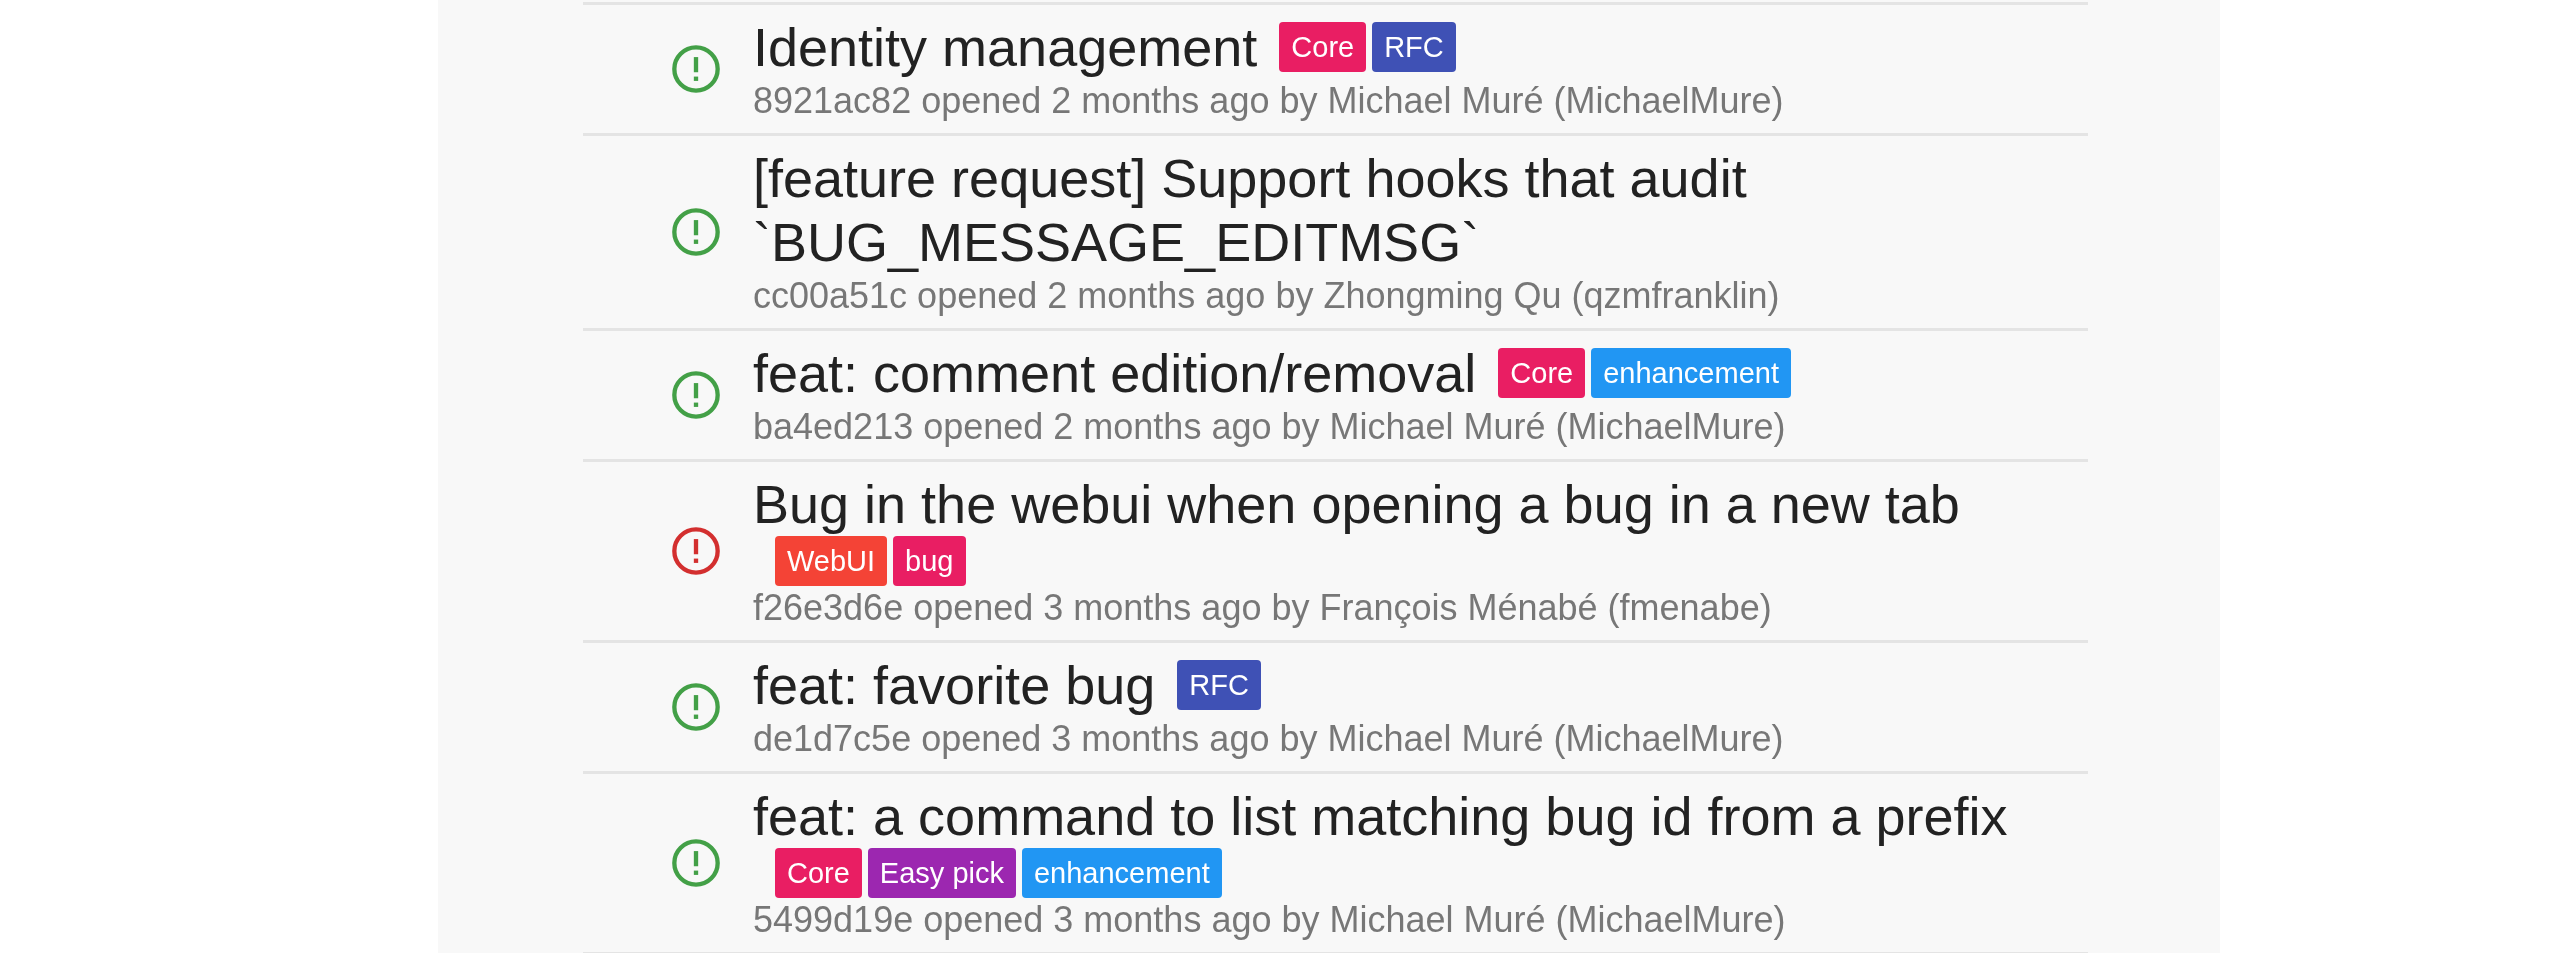 This screenshot has width=2573, height=953. What do you see at coordinates (941, 873) in the screenshot?
I see `issue-label: Easy pick` at bounding box center [941, 873].